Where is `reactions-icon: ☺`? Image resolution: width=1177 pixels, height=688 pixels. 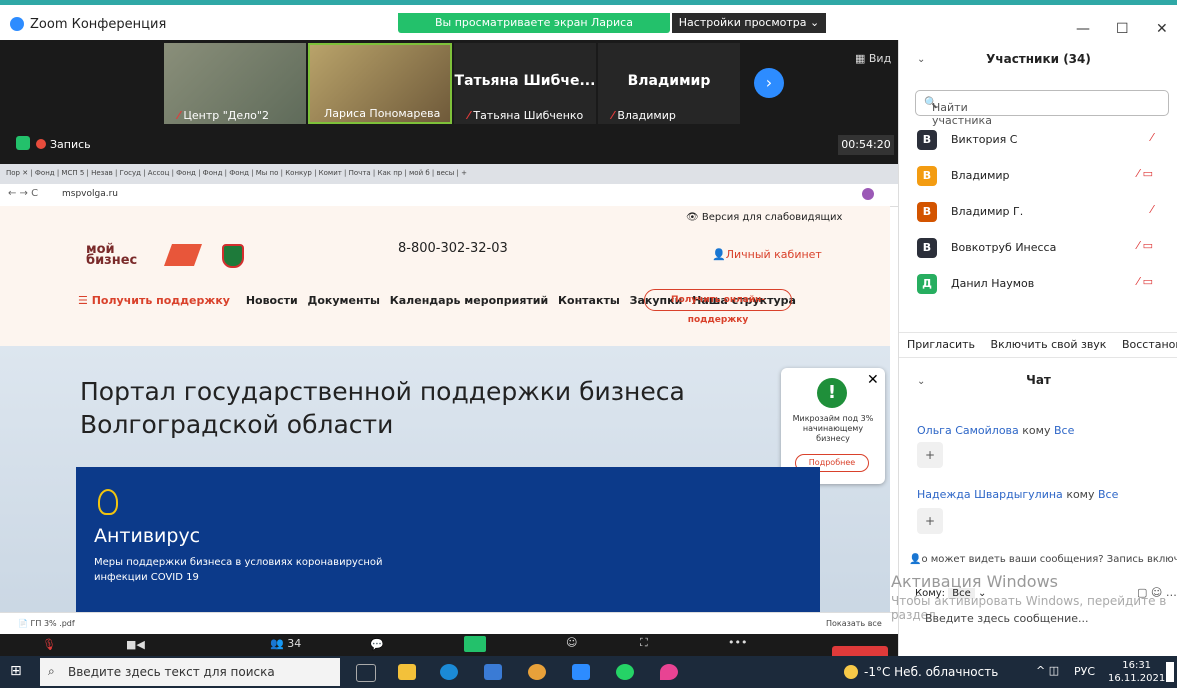 reactions-icon: ☺ is located at coordinates (571, 642).